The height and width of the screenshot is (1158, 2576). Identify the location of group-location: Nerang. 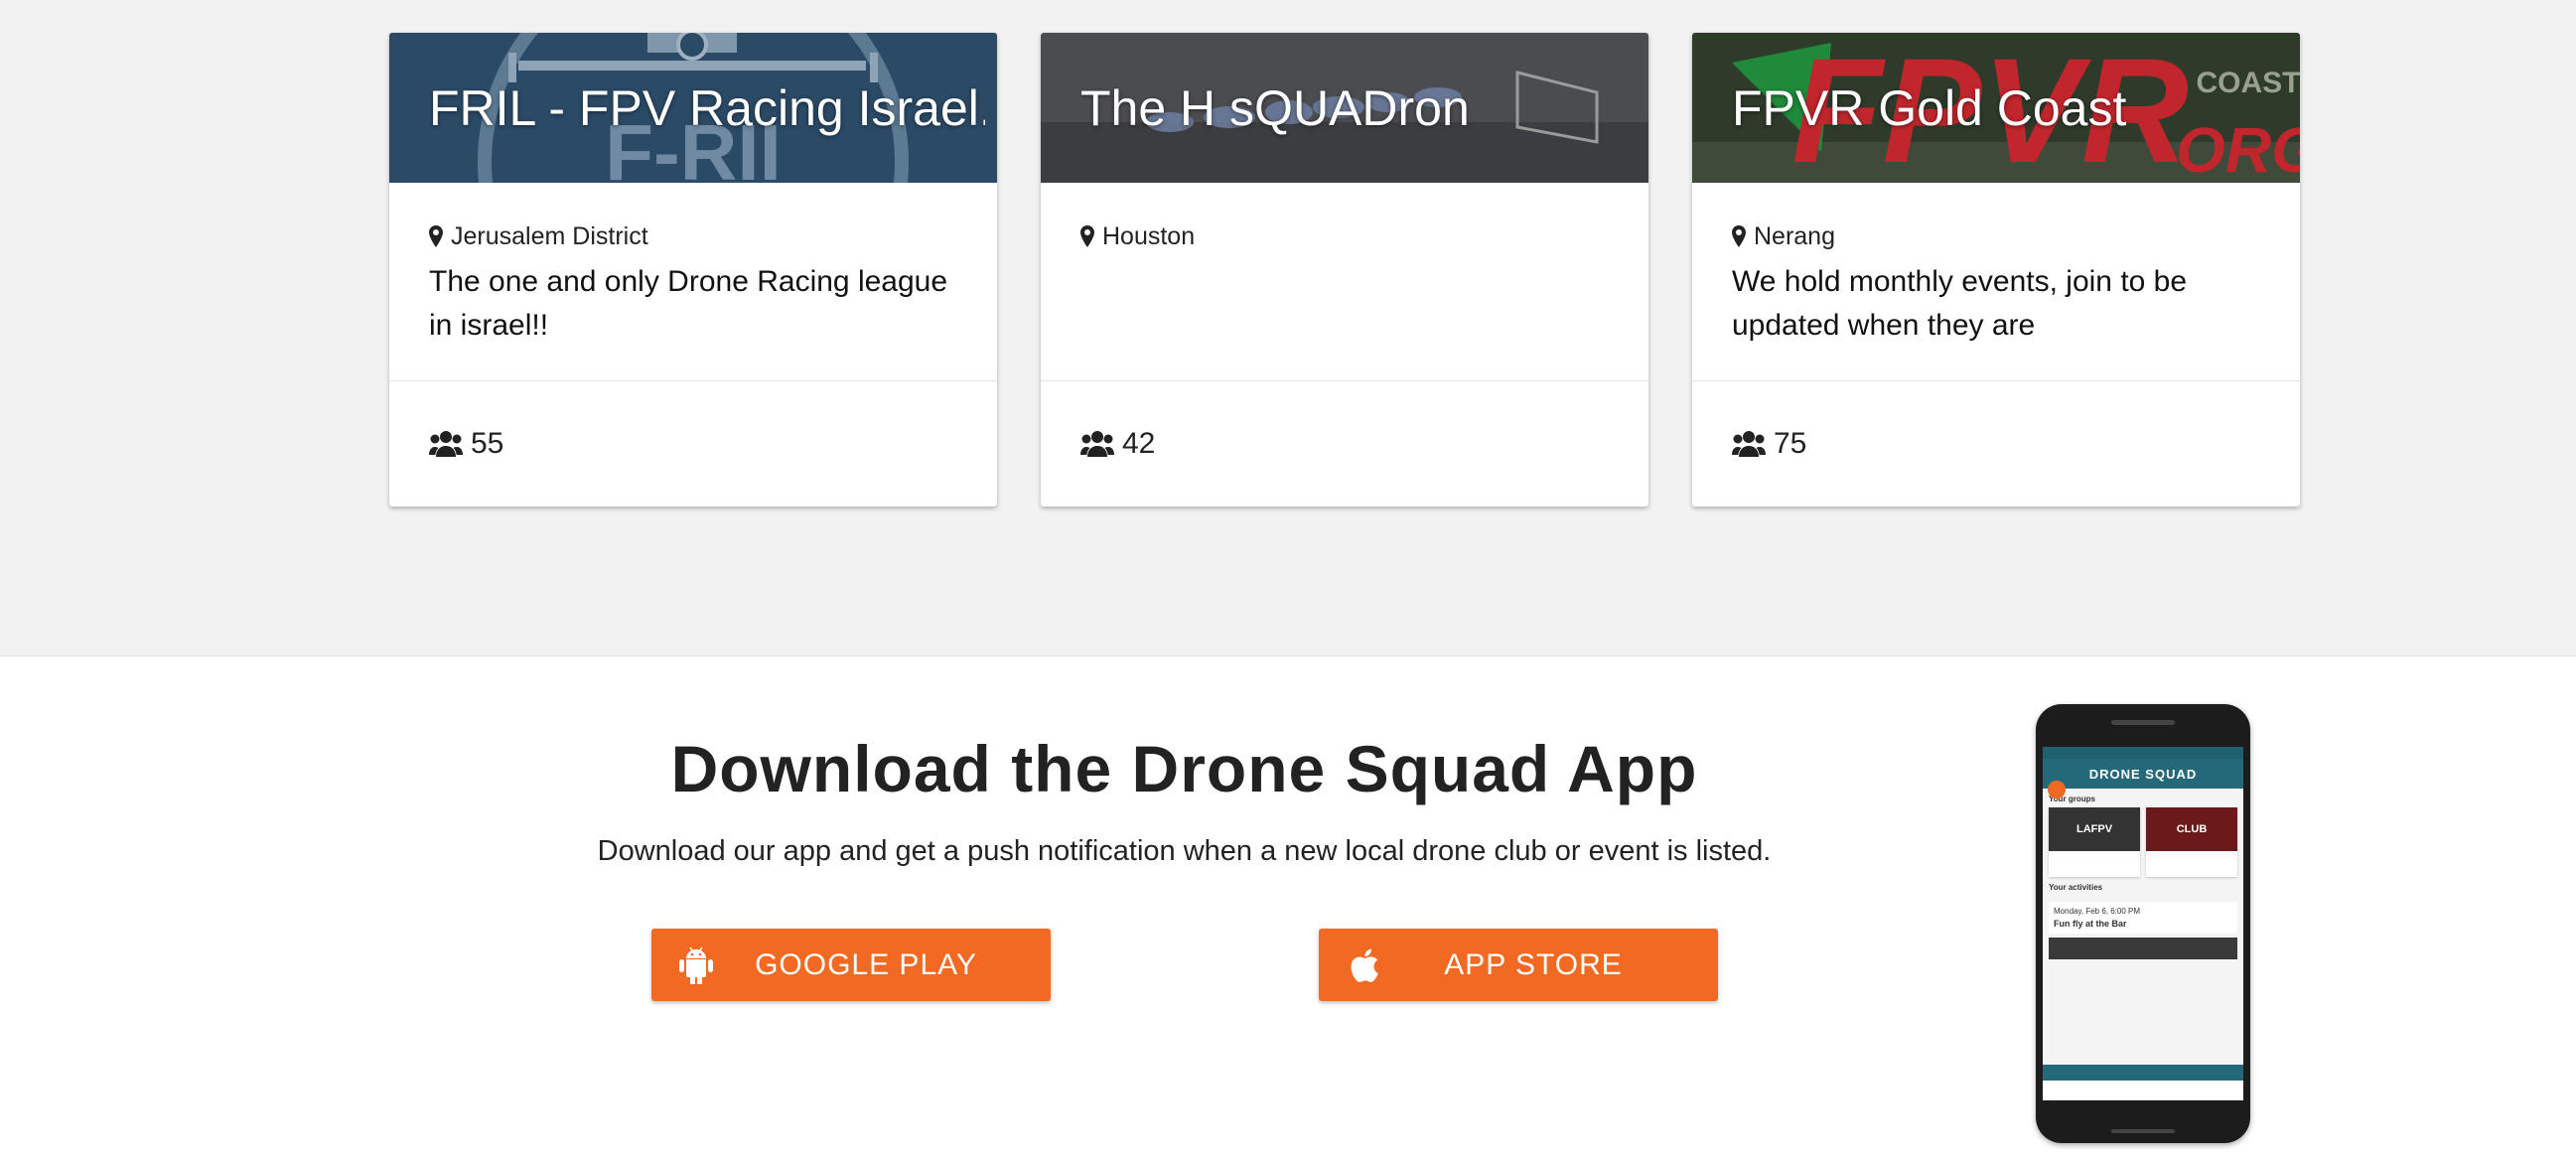
(1996, 236).